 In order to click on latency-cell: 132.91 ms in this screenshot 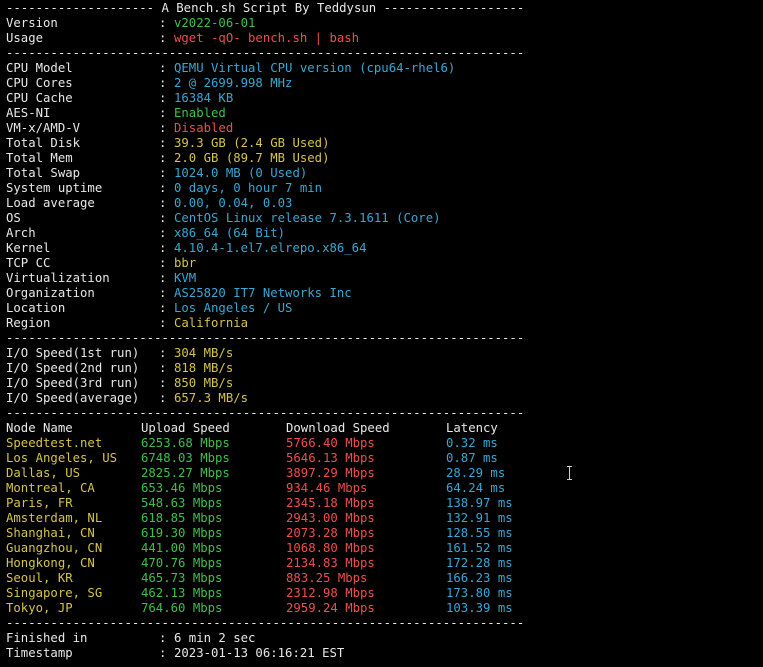, I will do `click(479, 518)`.